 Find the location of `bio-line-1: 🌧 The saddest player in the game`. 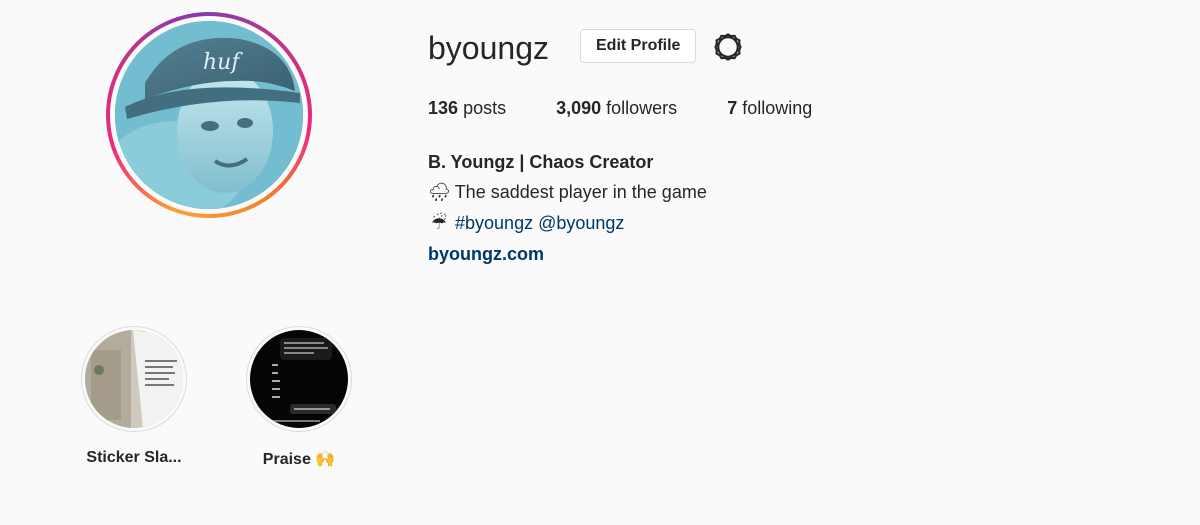

bio-line-1: 🌧 The saddest player in the game is located at coordinates (567, 192).